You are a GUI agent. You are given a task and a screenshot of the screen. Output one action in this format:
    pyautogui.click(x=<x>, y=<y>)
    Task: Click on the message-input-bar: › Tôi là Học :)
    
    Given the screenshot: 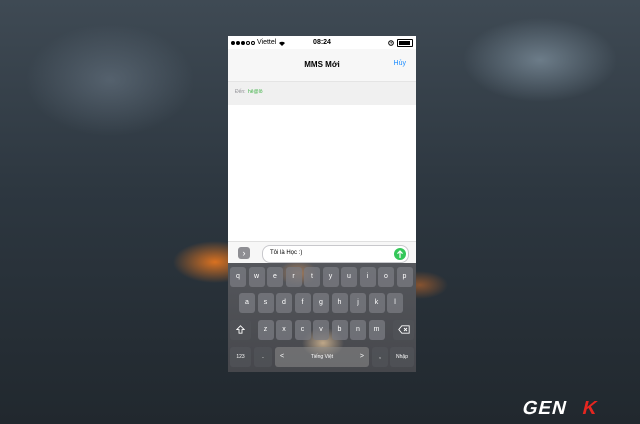 What is the action you would take?
    pyautogui.click(x=322, y=252)
    